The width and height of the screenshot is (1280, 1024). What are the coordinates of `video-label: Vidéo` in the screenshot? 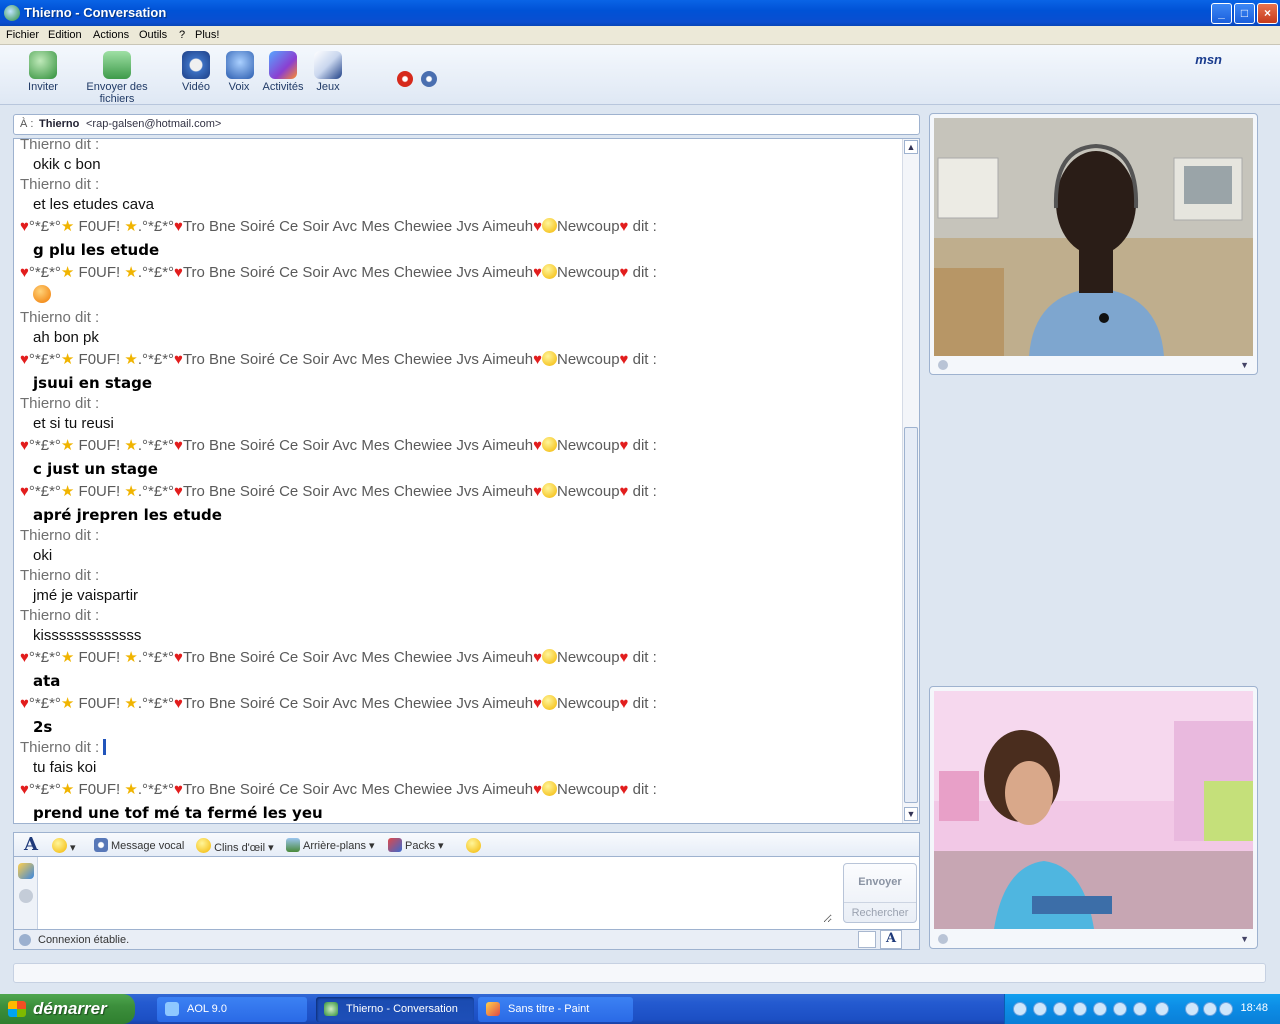 It's located at (196, 87).